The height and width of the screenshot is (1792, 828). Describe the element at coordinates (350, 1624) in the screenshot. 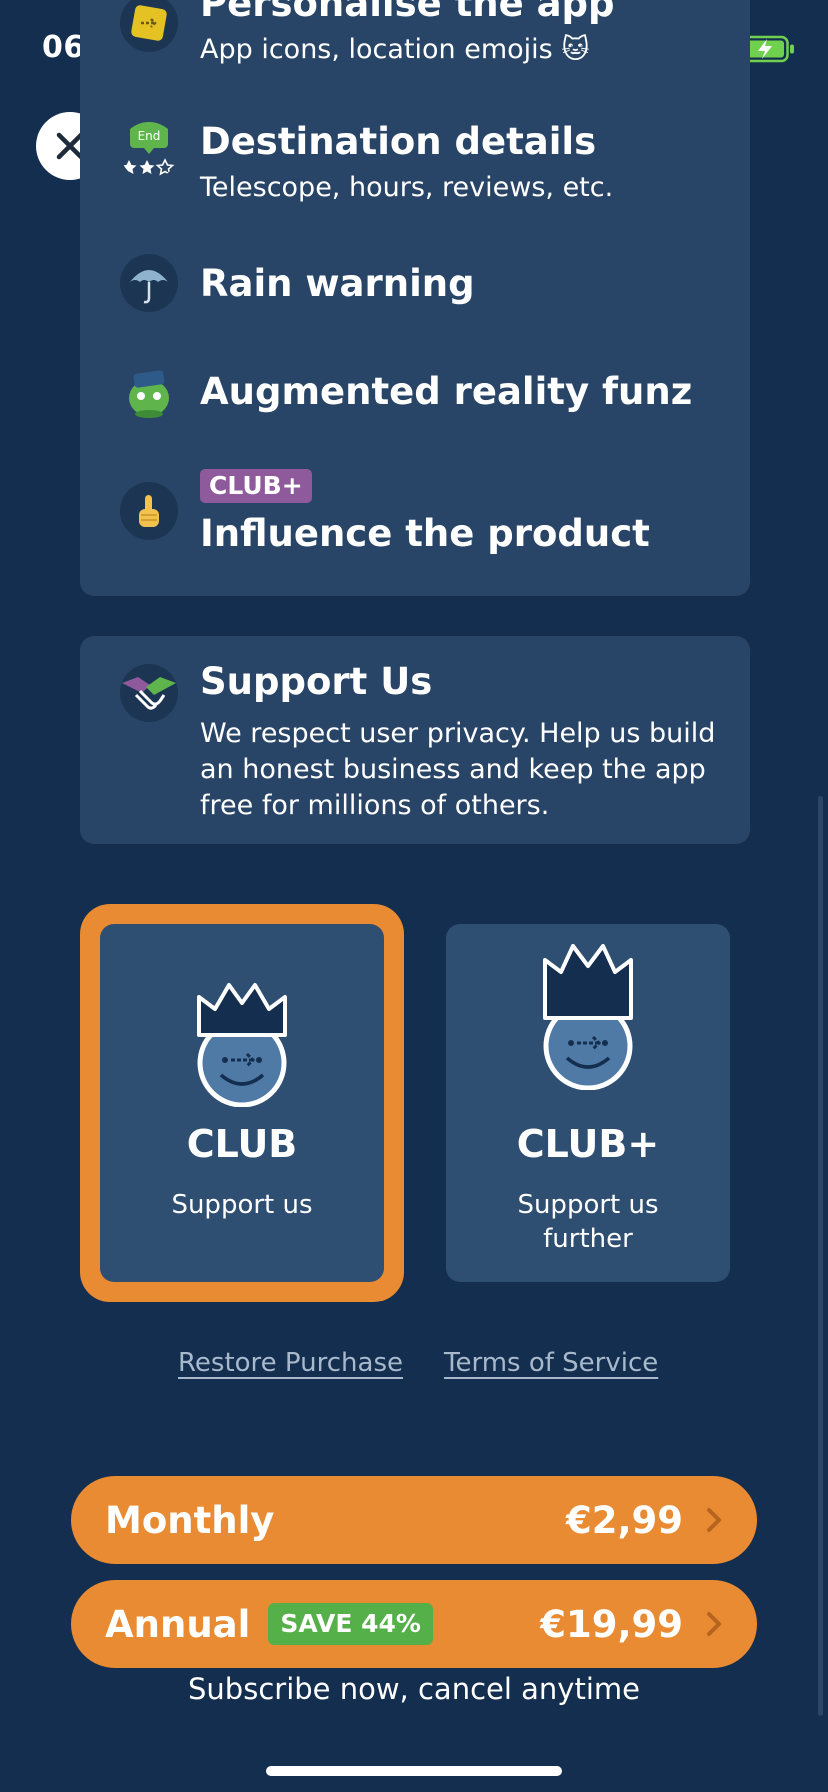

I see `save-badge: SAVE 44%` at that location.